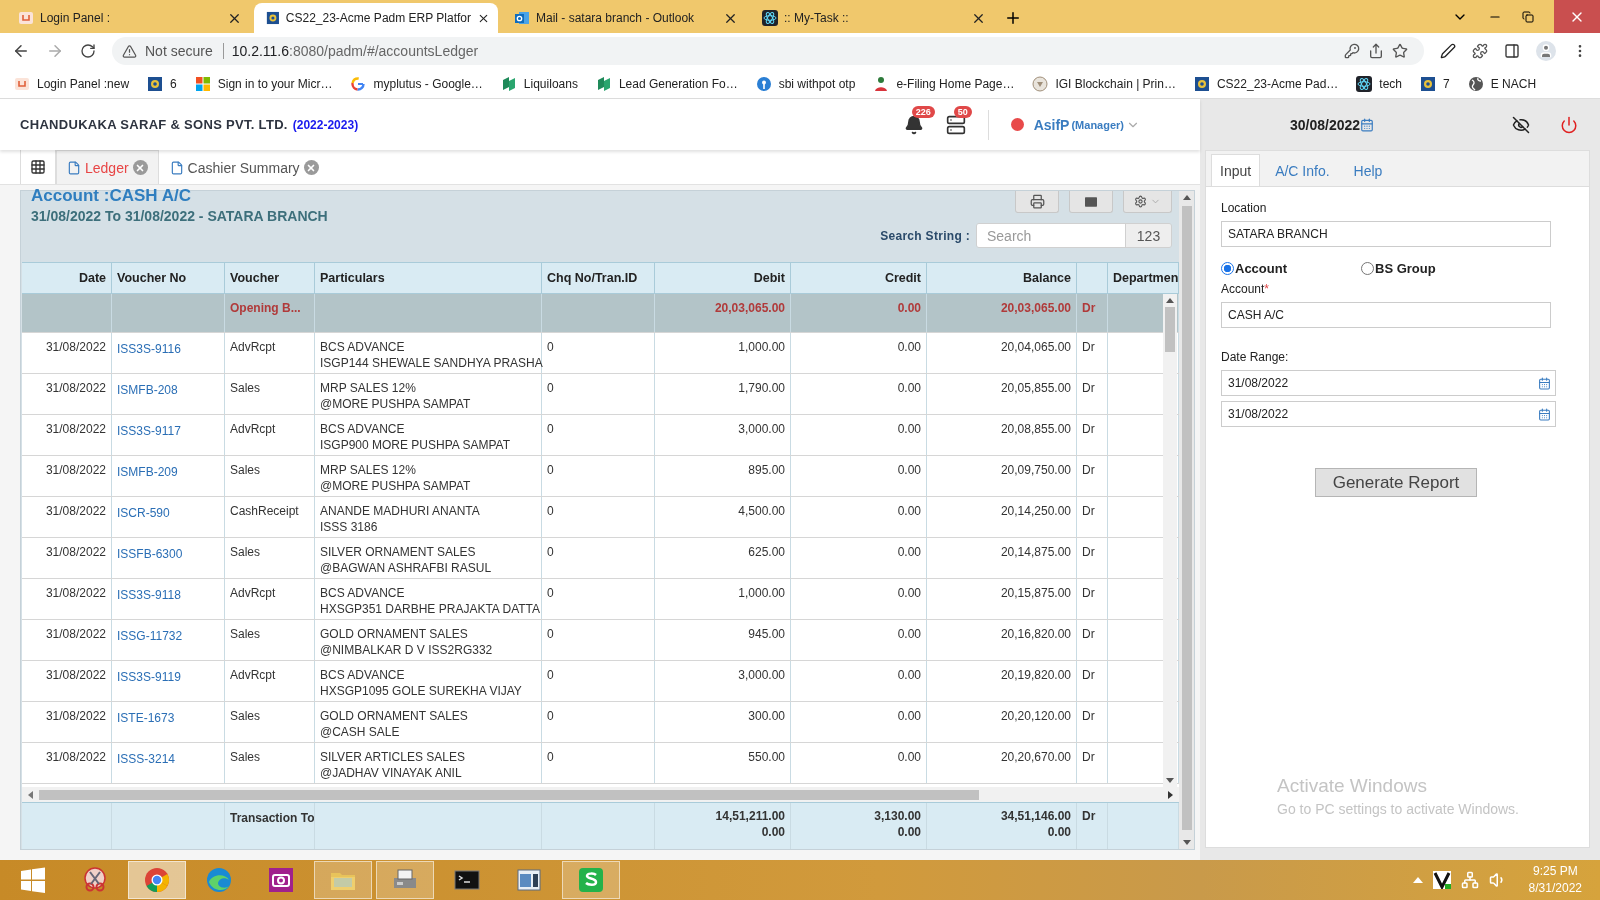 Image resolution: width=1600 pixels, height=900 pixels. I want to click on voucher-link: ISS3S-9117, so click(168, 434).